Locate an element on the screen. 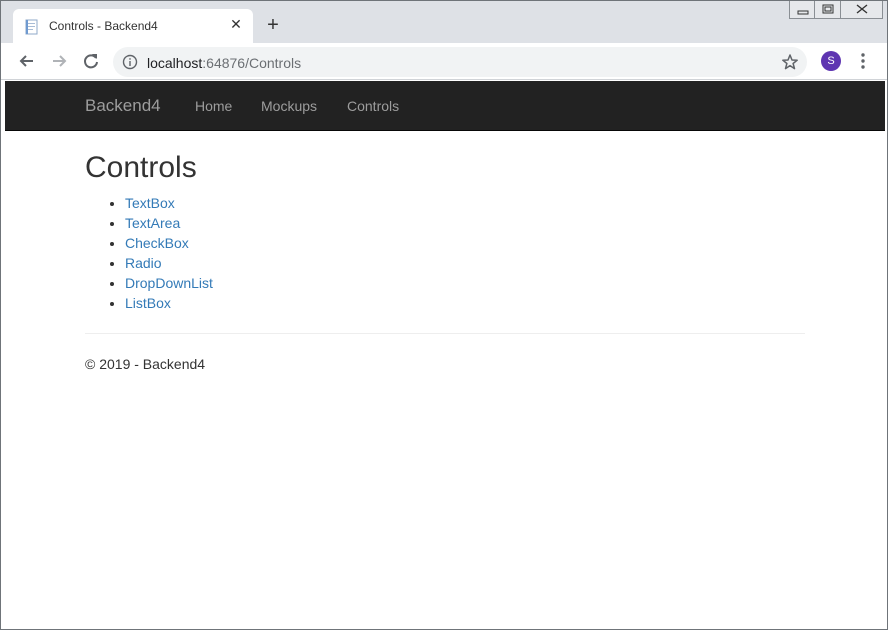  page-title: Controls is located at coordinates (141, 167).